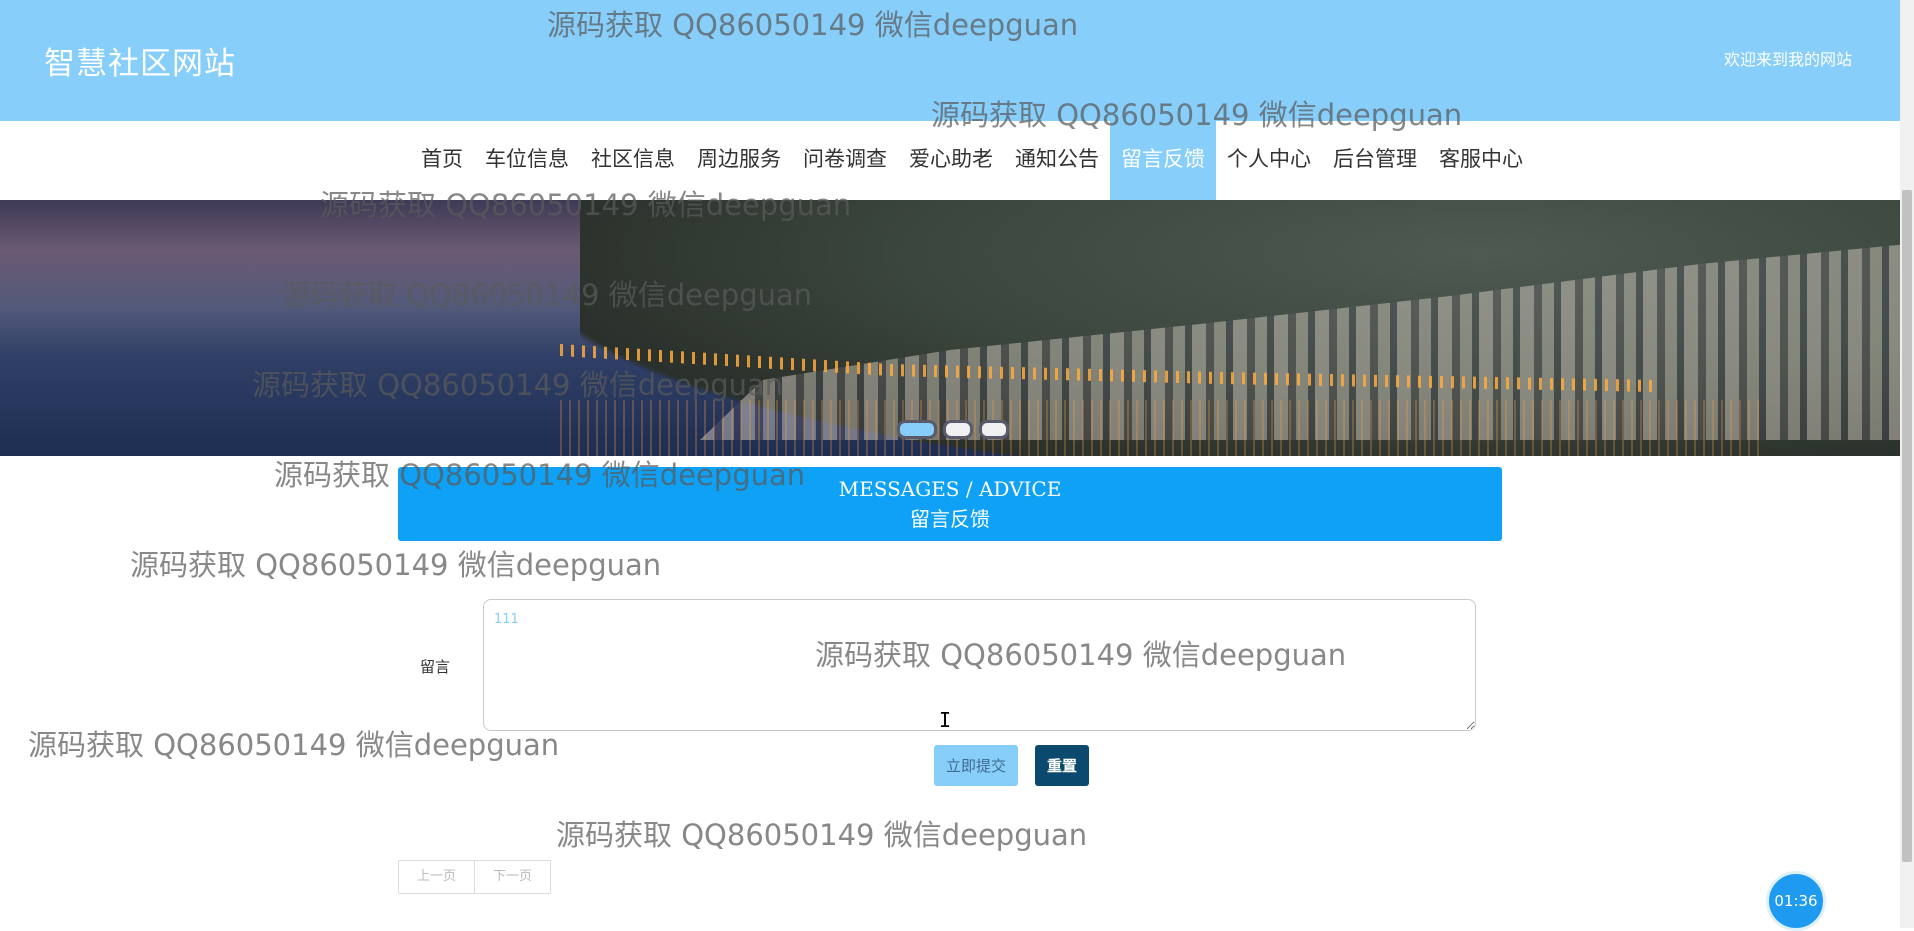 The height and width of the screenshot is (931, 1914). What do you see at coordinates (513, 877) in the screenshot?
I see `next-page-button: 下一页` at bounding box center [513, 877].